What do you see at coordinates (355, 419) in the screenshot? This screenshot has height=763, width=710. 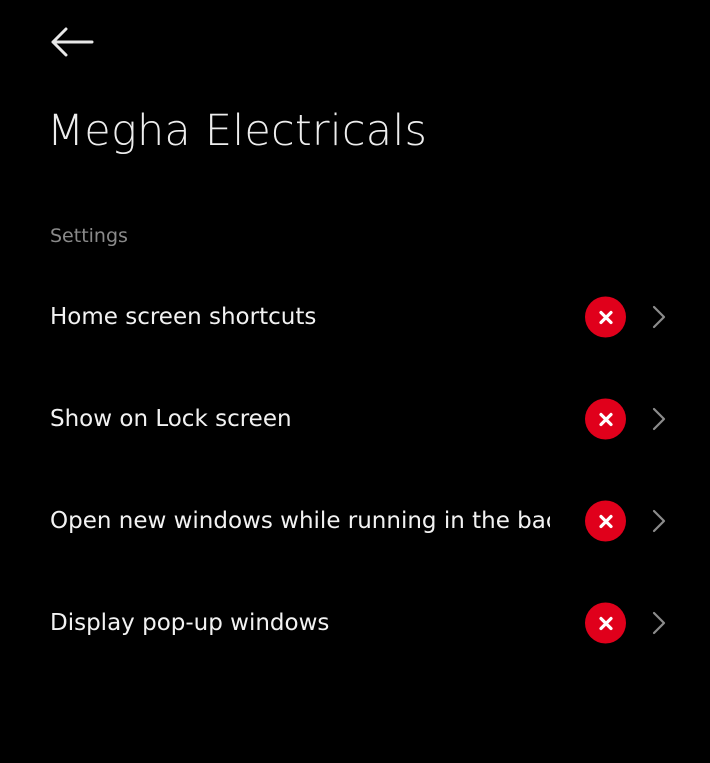 I see `setting-row-show-on-lock-screen: Show on Lock screen` at bounding box center [355, 419].